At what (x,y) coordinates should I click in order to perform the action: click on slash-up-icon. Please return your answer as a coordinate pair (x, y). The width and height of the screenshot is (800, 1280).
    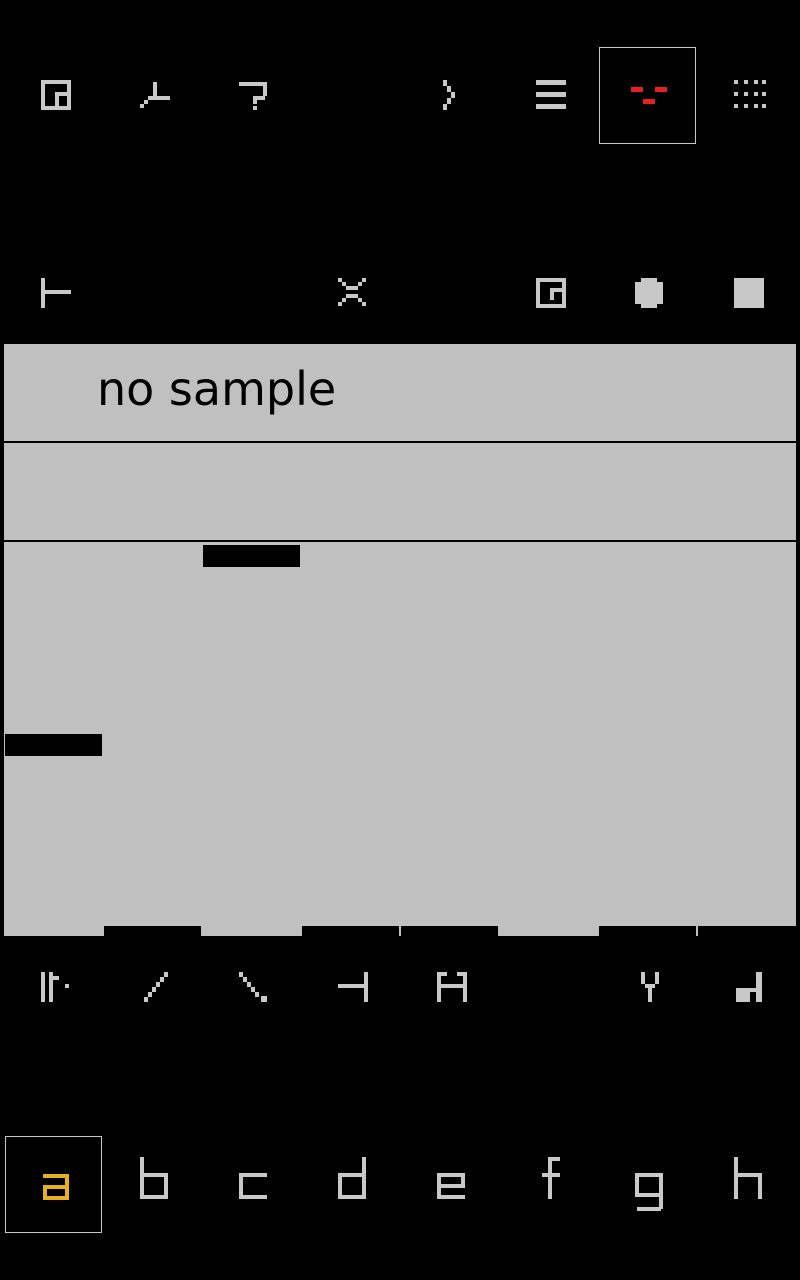
    Looking at the image, I should click on (156, 987).